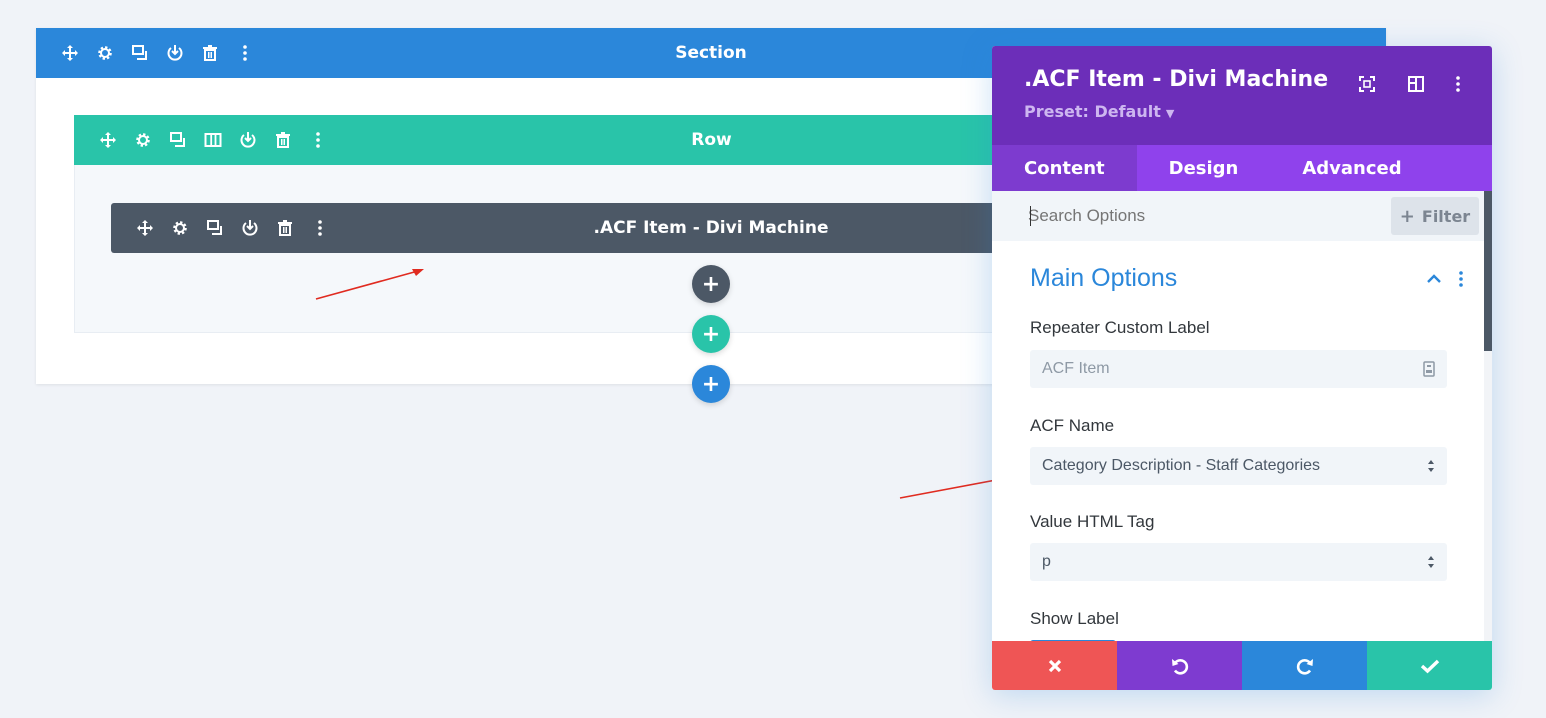 This screenshot has width=1546, height=718. I want to click on close-icon, so click(1054, 665).